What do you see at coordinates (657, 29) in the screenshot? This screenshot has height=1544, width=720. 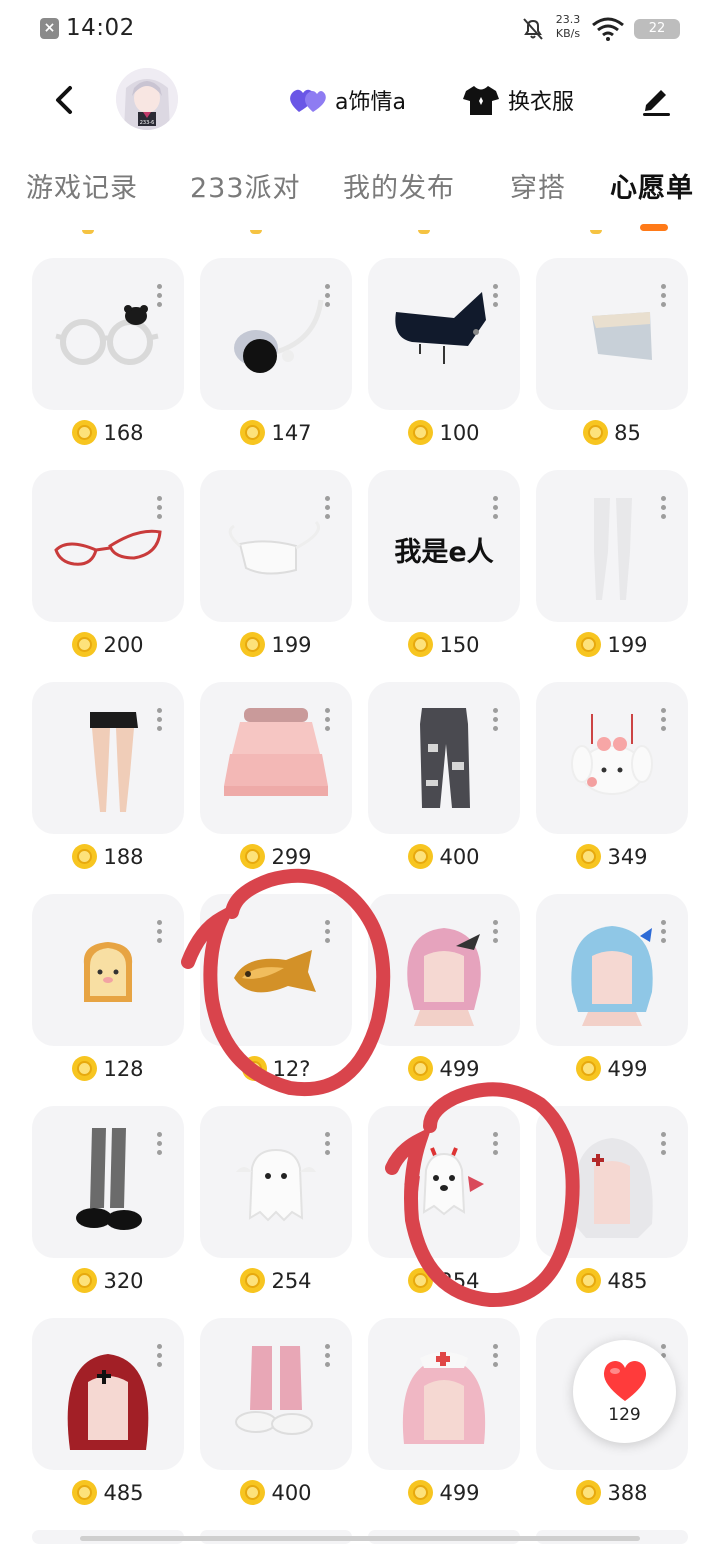 I see `battery-indicator: 22` at bounding box center [657, 29].